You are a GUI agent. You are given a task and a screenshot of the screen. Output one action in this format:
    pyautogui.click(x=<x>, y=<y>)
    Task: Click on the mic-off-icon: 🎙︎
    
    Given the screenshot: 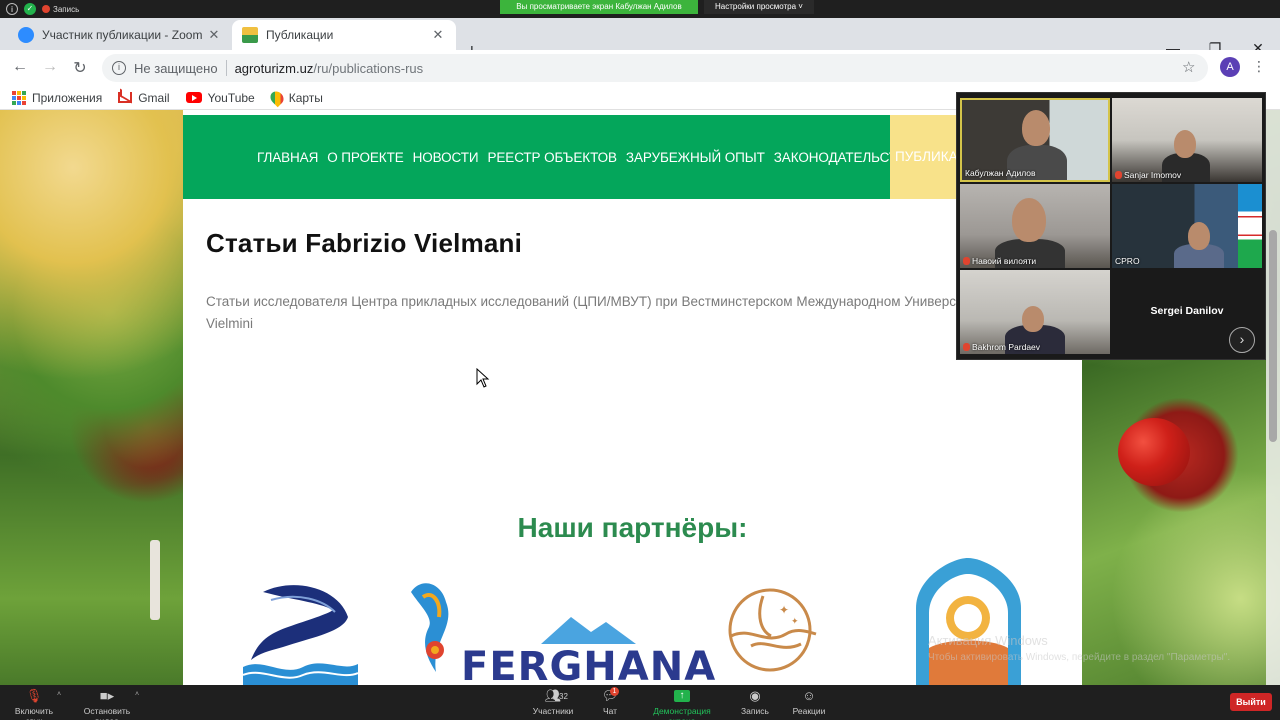 What is the action you would take?
    pyautogui.click(x=34, y=695)
    